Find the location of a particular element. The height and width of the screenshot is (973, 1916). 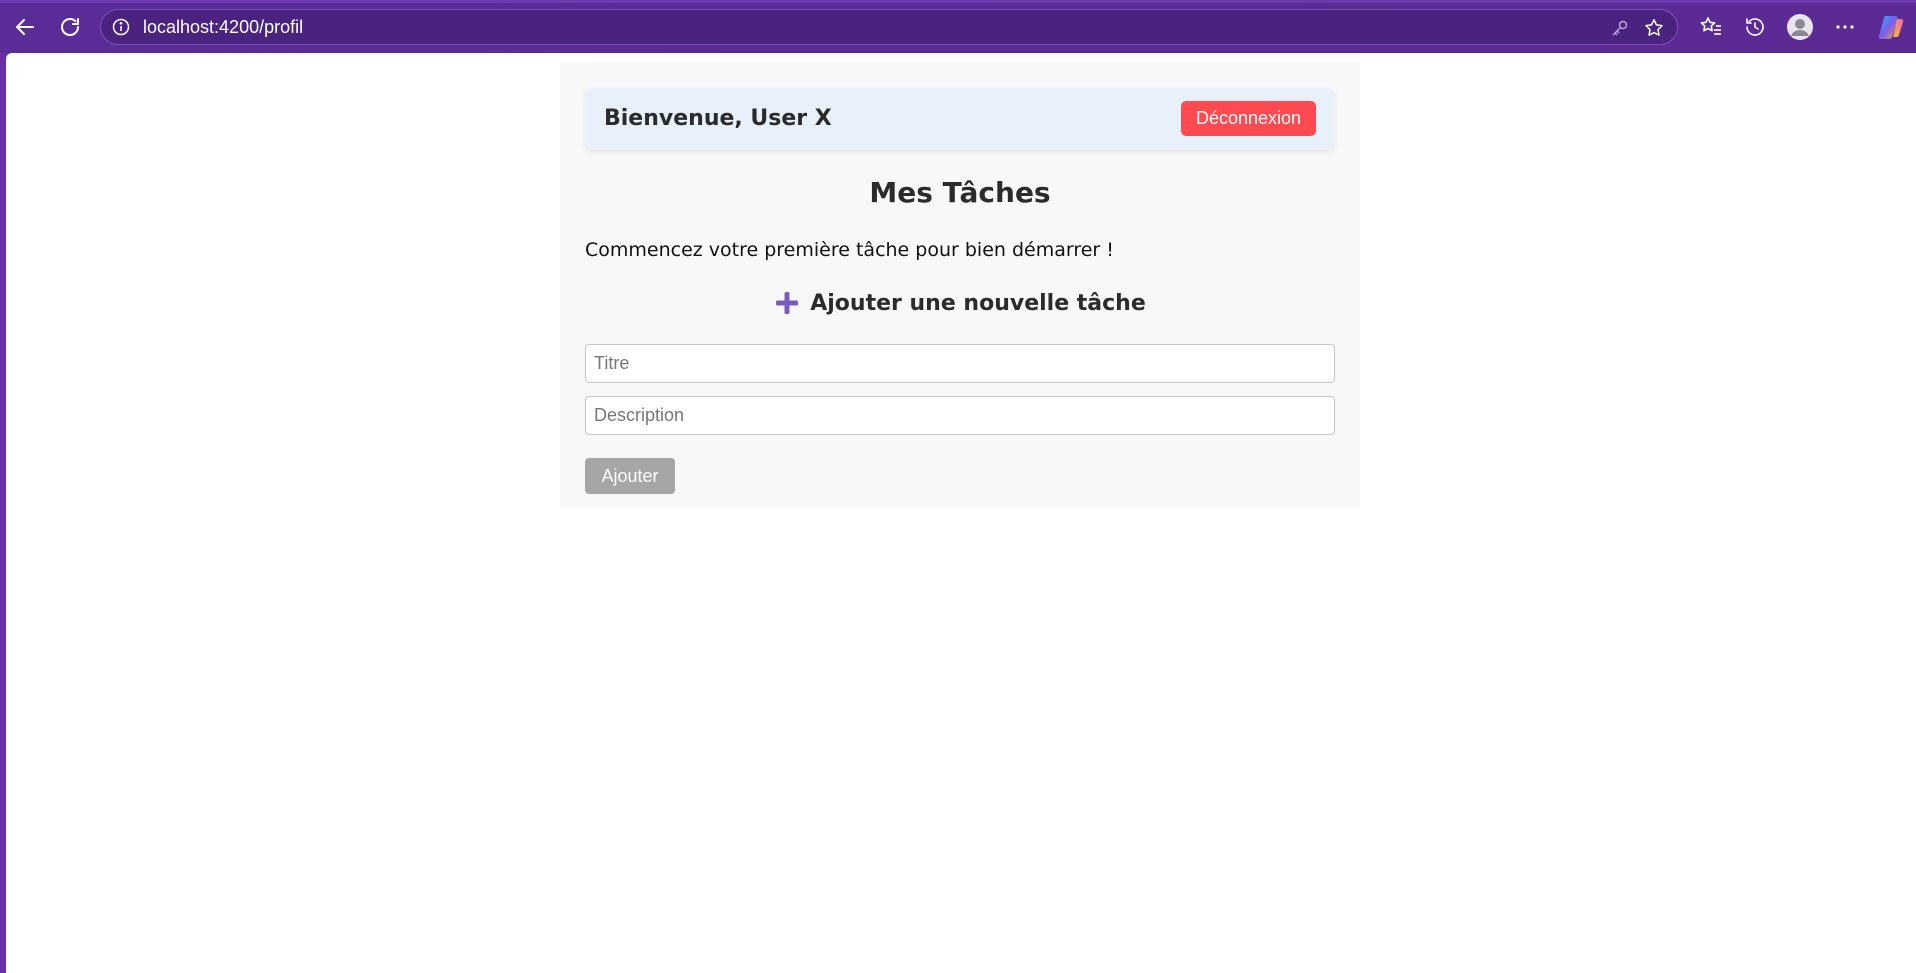

page-title: Mes Tâches is located at coordinates (960, 192).